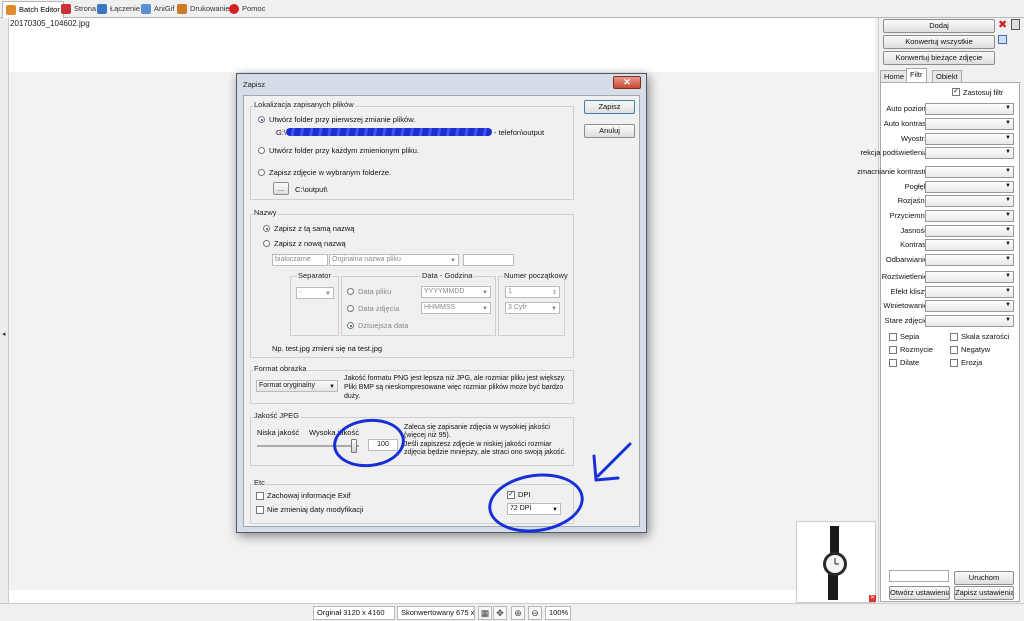  What do you see at coordinates (609, 107) in the screenshot?
I see `save-button: Zapisz` at bounding box center [609, 107].